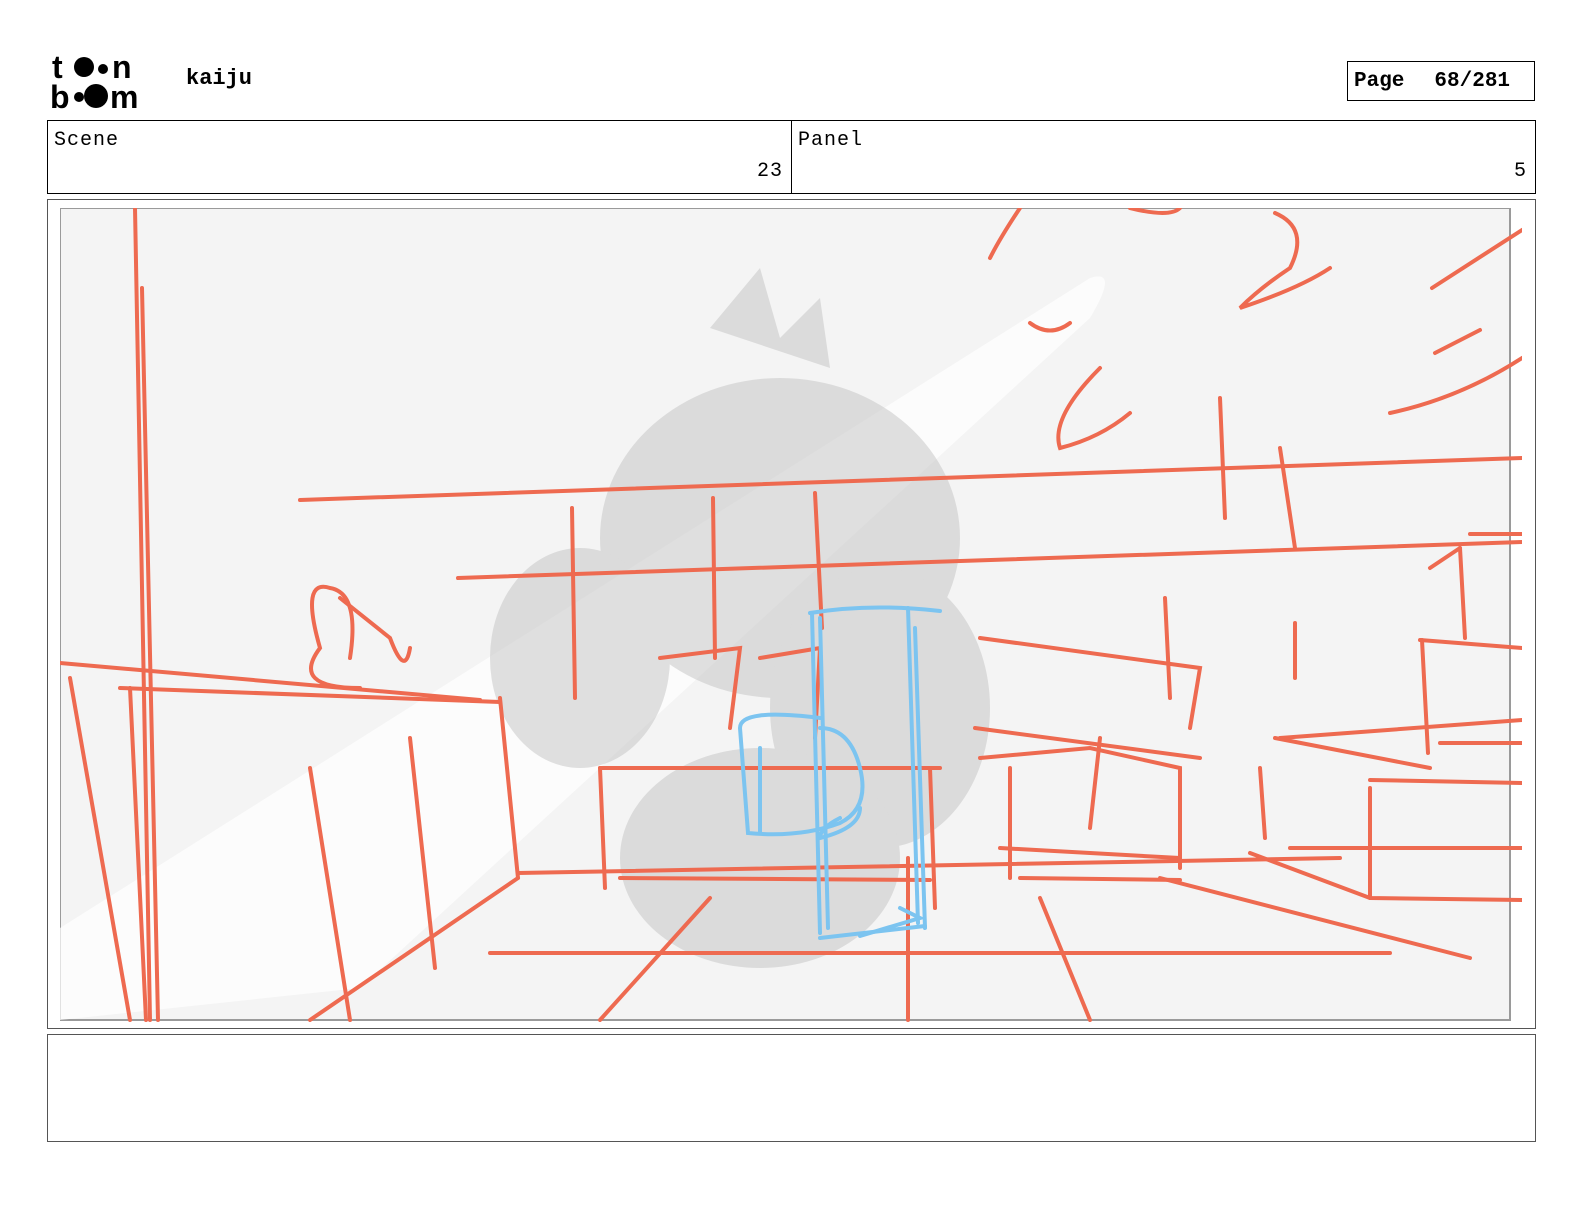 This screenshot has height=1224, width=1584. I want to click on page-label: Page, so click(1379, 81).